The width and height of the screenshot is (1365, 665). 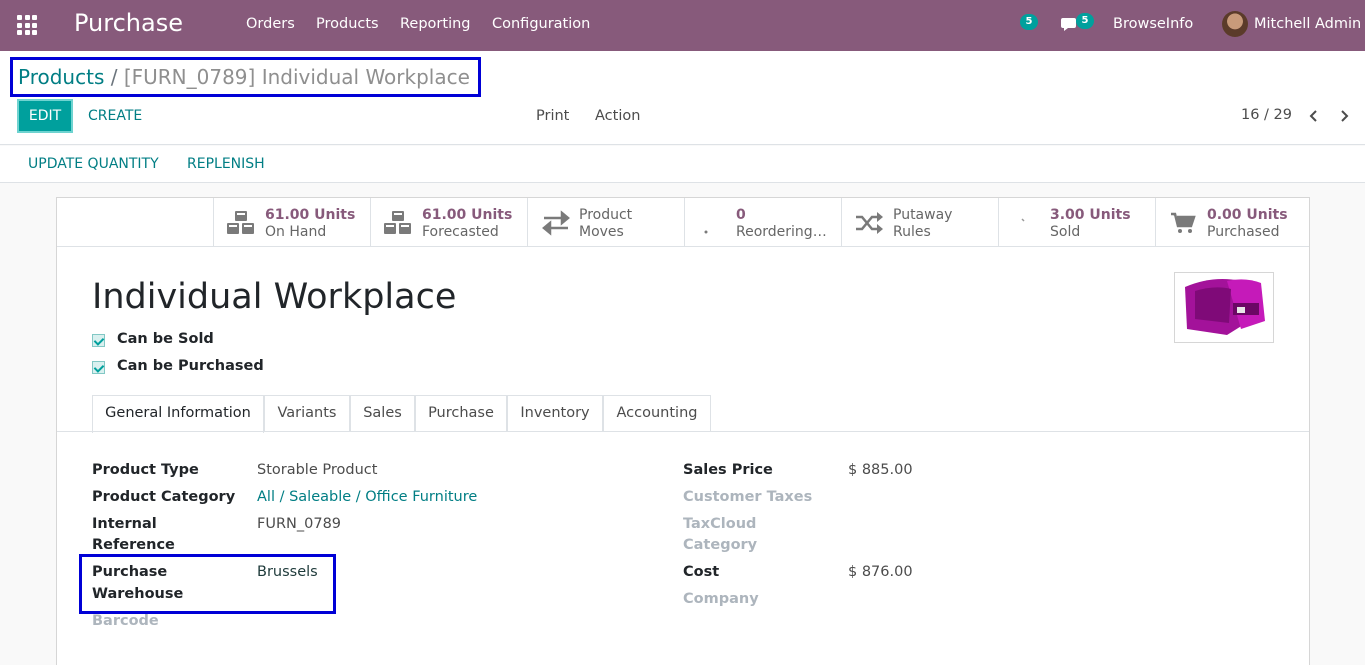 What do you see at coordinates (1247, 215) in the screenshot?
I see `stat-value: 0.00 Units` at bounding box center [1247, 215].